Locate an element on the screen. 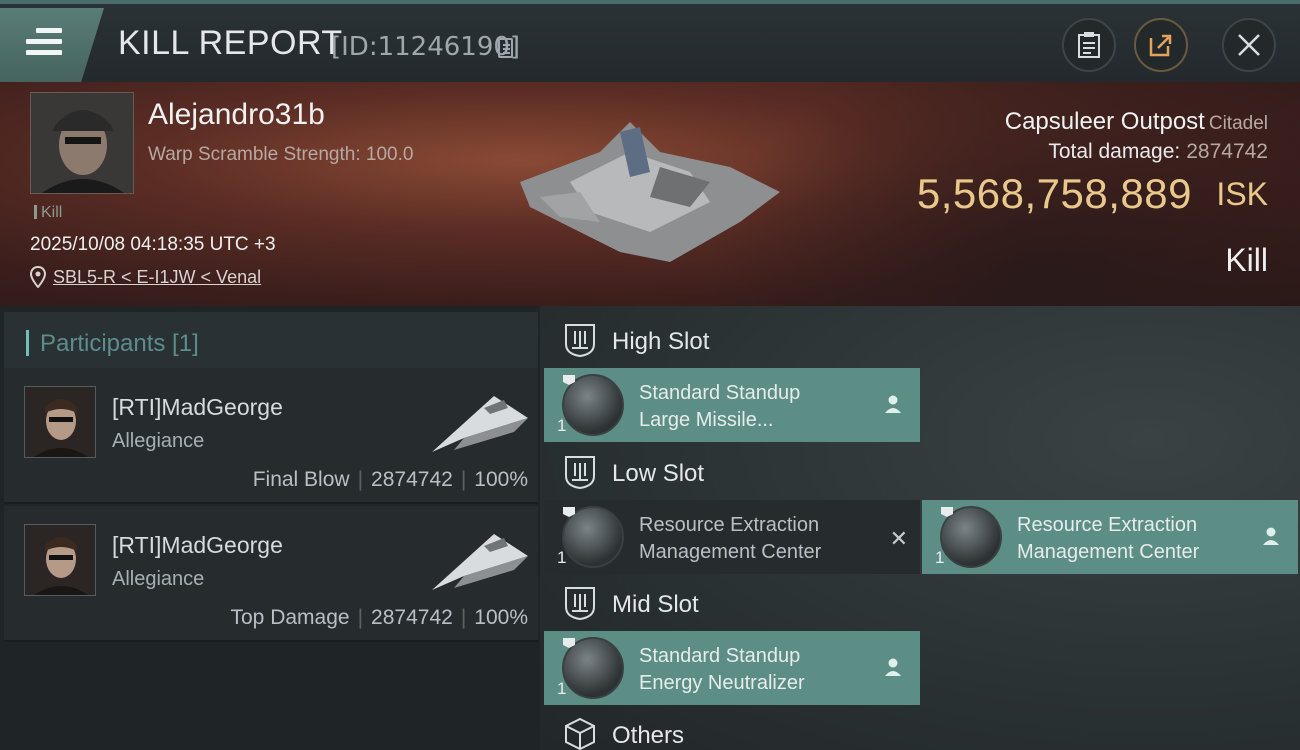 The height and width of the screenshot is (750, 1300). module-name: Standard Standup Energy Neutralizer is located at coordinates (722, 669).